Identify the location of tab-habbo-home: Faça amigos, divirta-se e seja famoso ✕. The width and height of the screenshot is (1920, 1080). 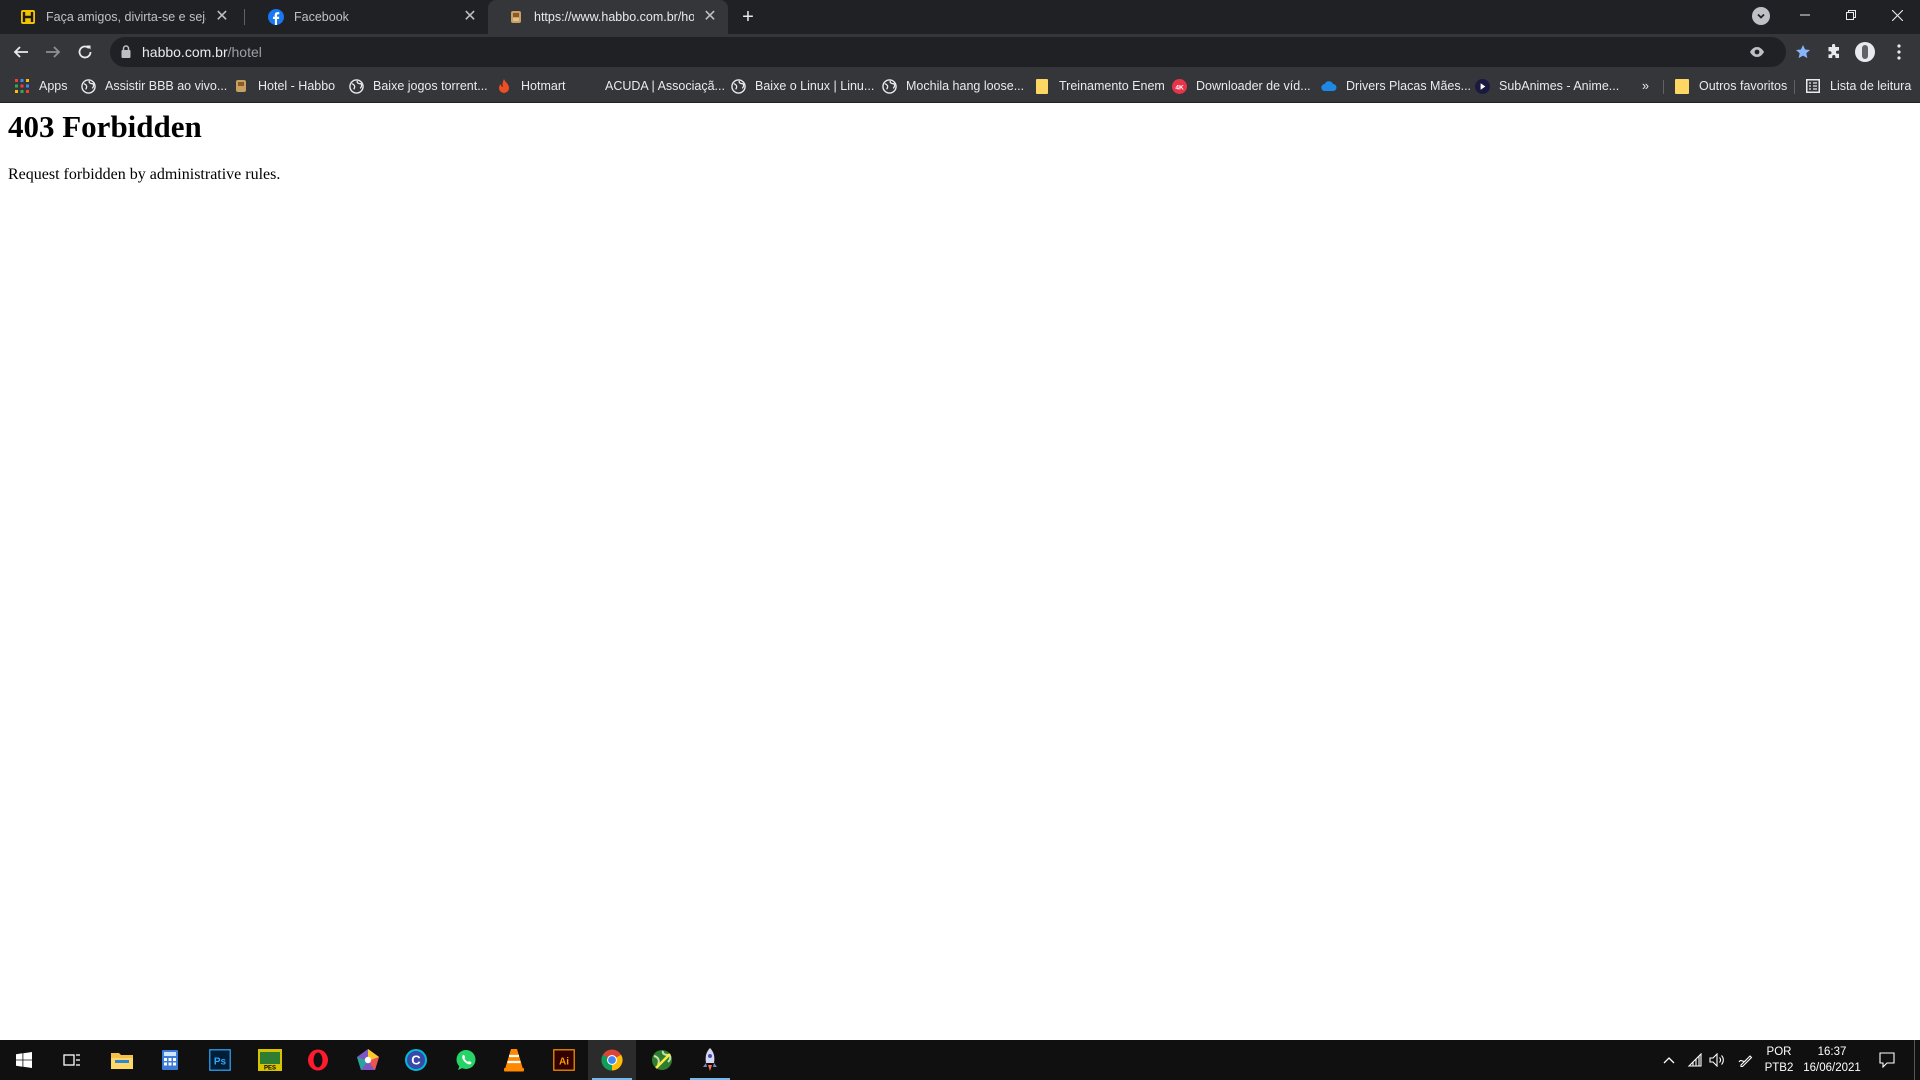
(120, 17).